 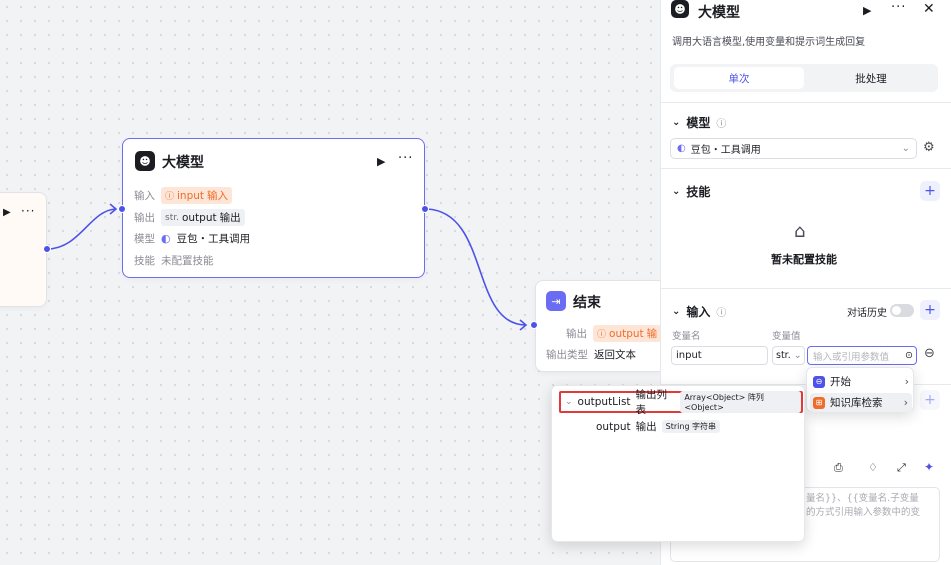 What do you see at coordinates (698, 192) in the screenshot?
I see `skills-section-title: 技能` at bounding box center [698, 192].